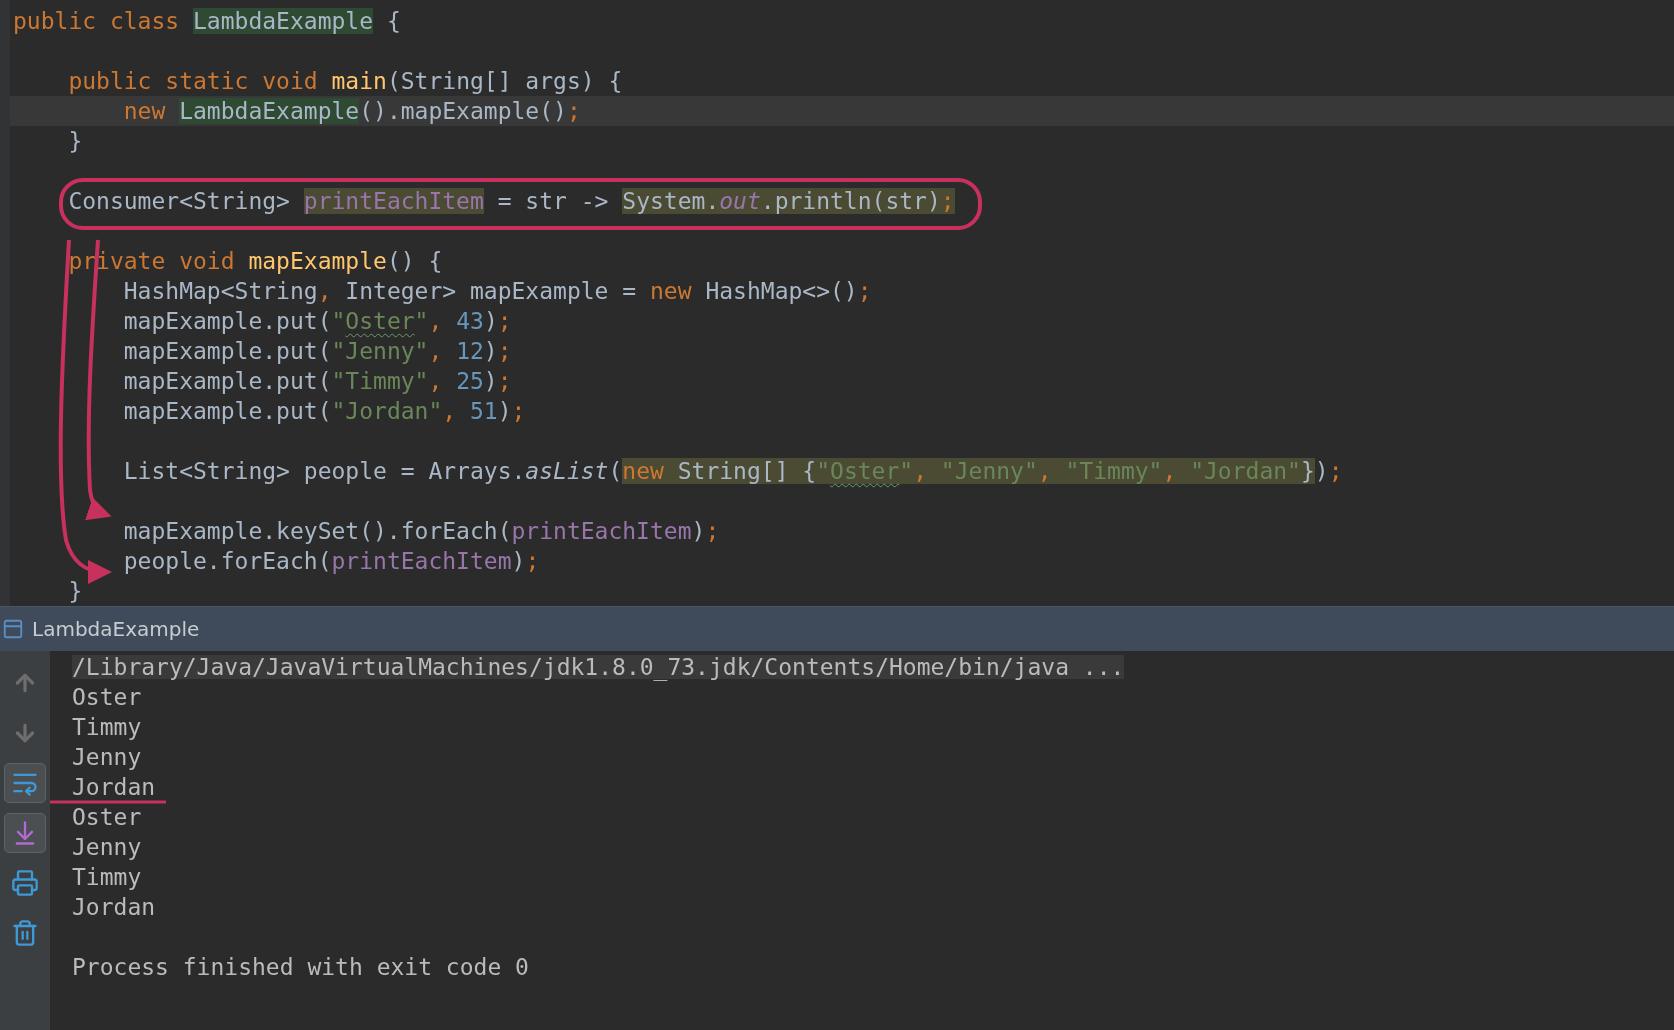 This screenshot has width=1674, height=1030. Describe the element at coordinates (13, 629) in the screenshot. I see `window-icon` at that location.